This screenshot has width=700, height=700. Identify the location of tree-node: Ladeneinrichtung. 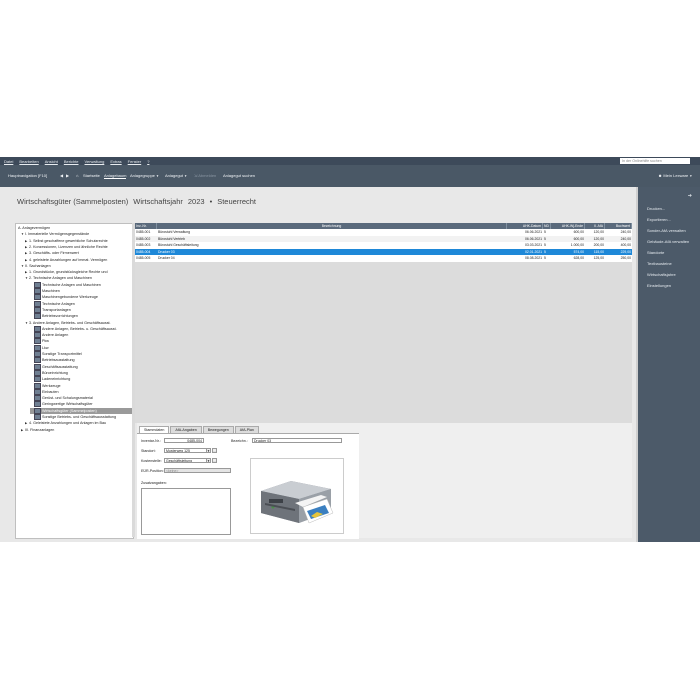
(81, 379).